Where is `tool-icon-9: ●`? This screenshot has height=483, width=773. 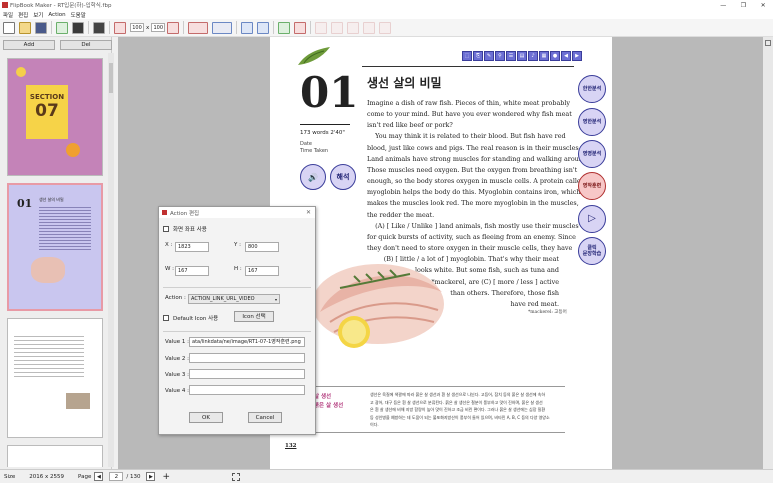
tool-icon-9: ● is located at coordinates (555, 56).